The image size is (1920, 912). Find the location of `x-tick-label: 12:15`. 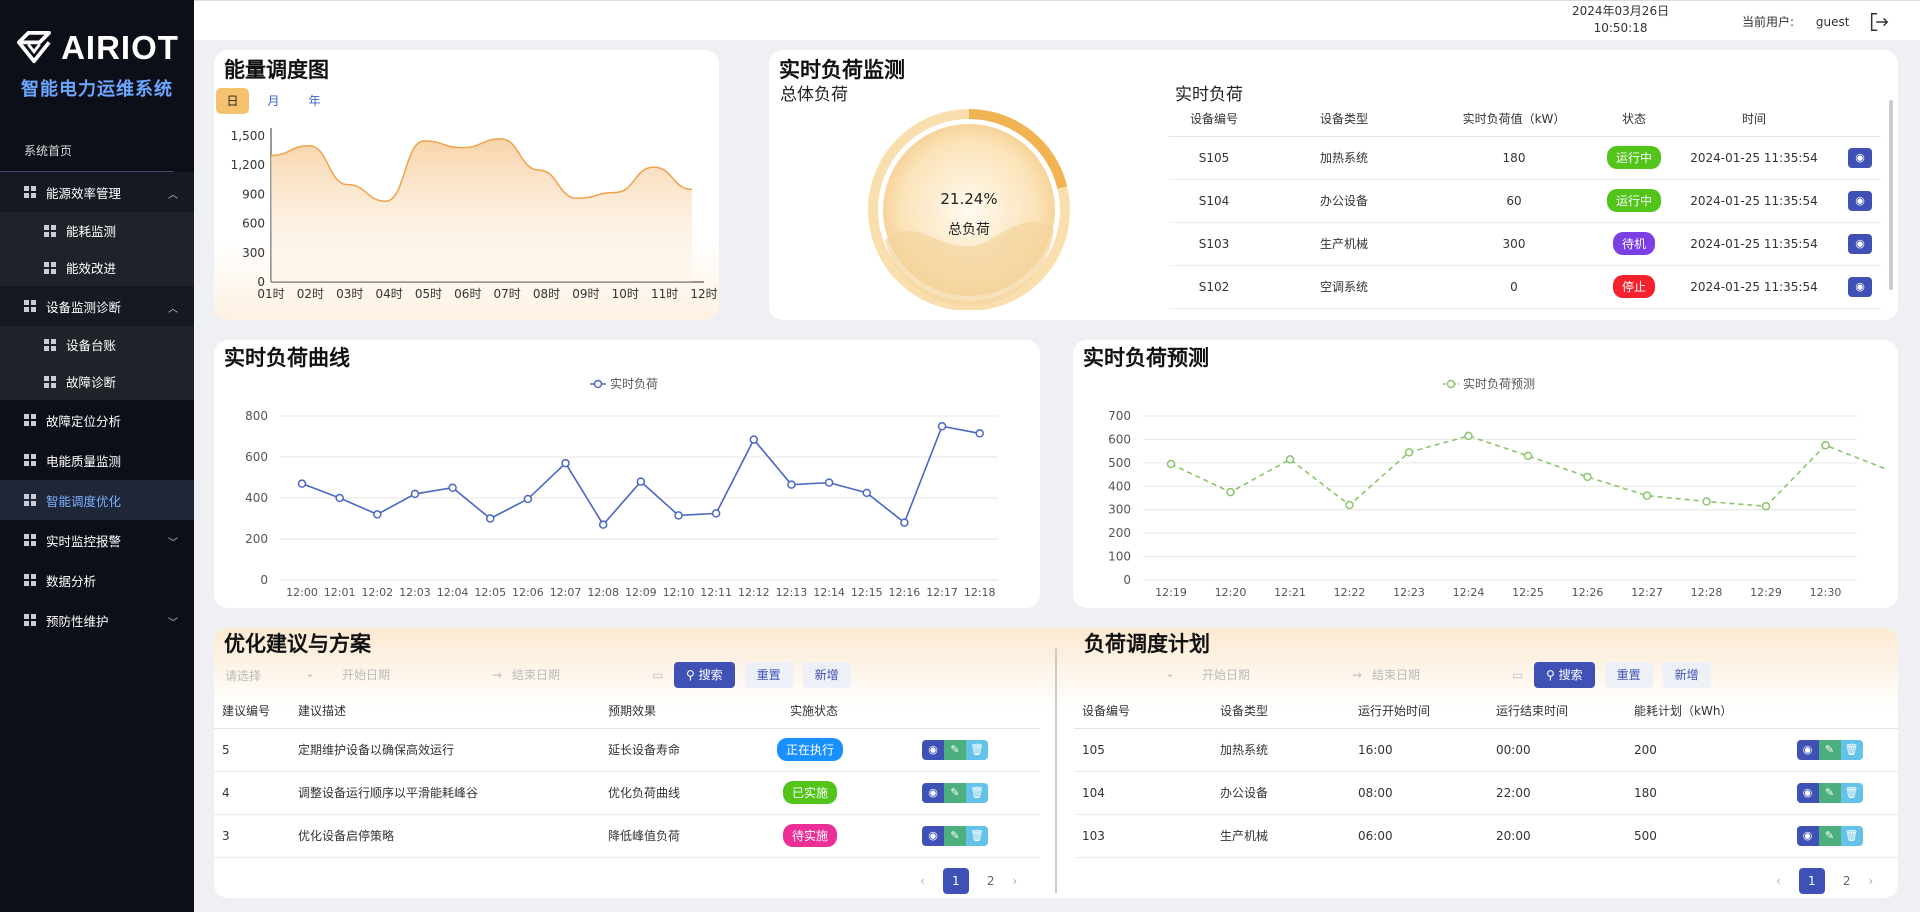

x-tick-label: 12:15 is located at coordinates (867, 592).